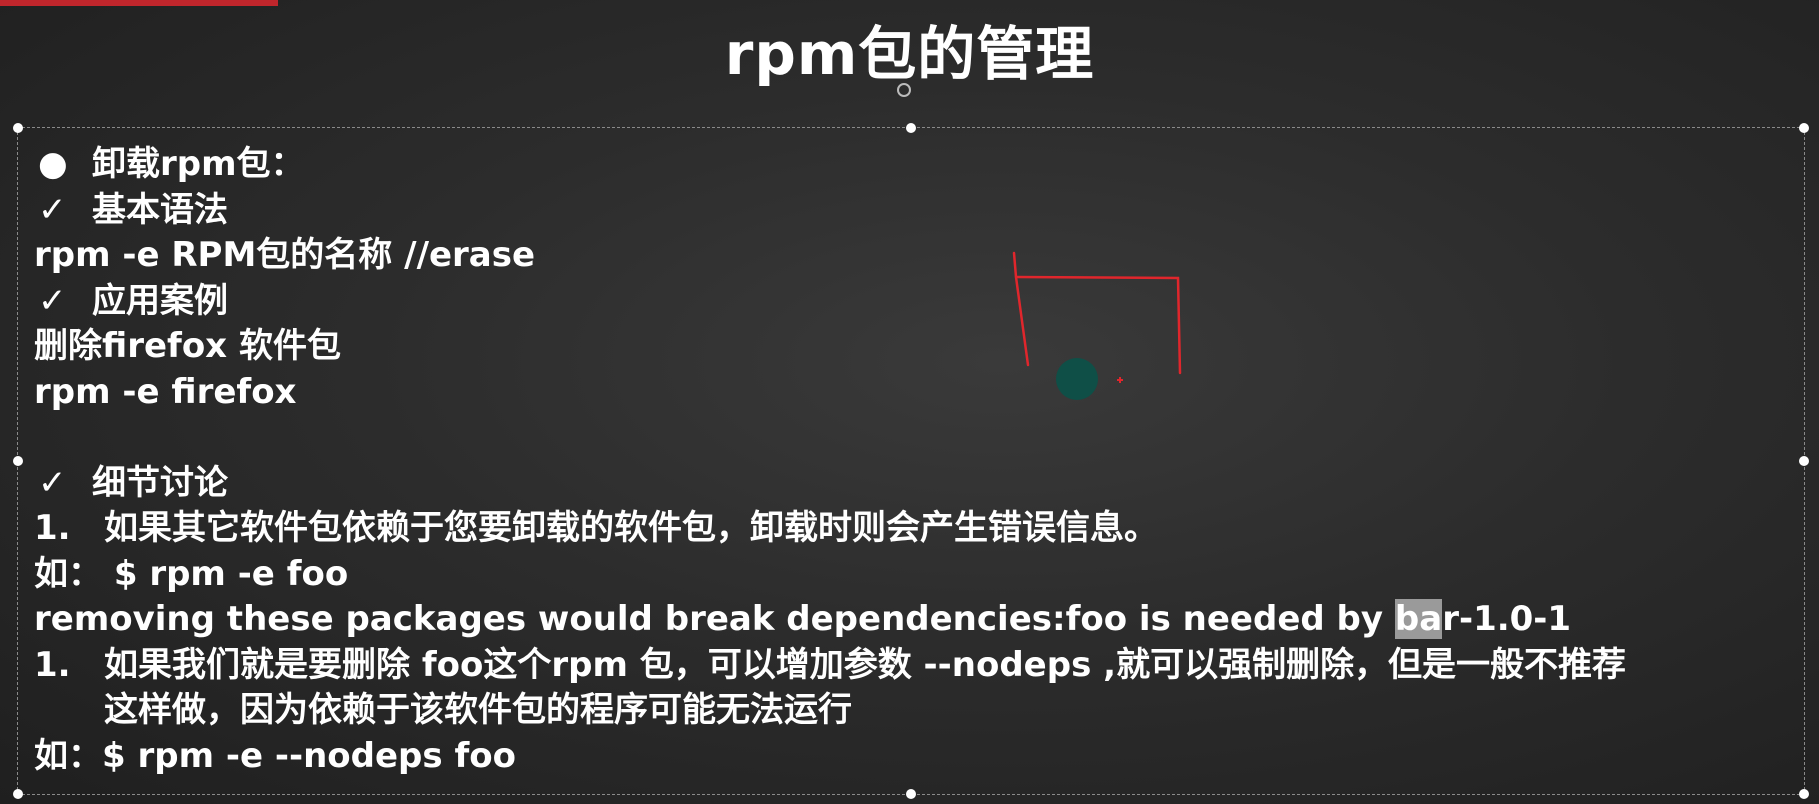  Describe the element at coordinates (191, 573) in the screenshot. I see `detail-example-command: 如： $ rpm -e foo` at that location.